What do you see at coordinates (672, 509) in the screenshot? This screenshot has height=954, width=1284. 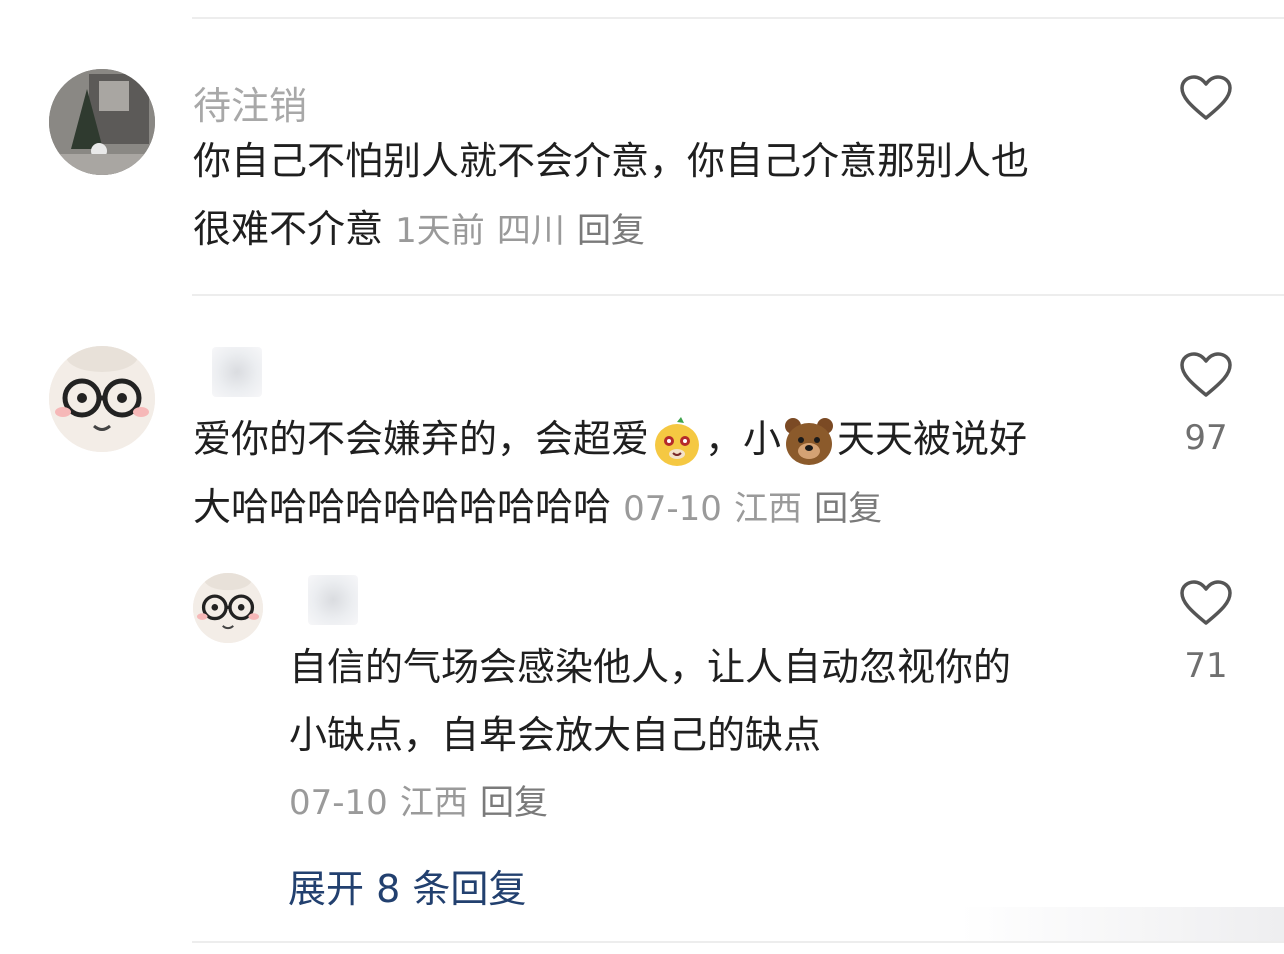 I see `comment-time: 07-10` at bounding box center [672, 509].